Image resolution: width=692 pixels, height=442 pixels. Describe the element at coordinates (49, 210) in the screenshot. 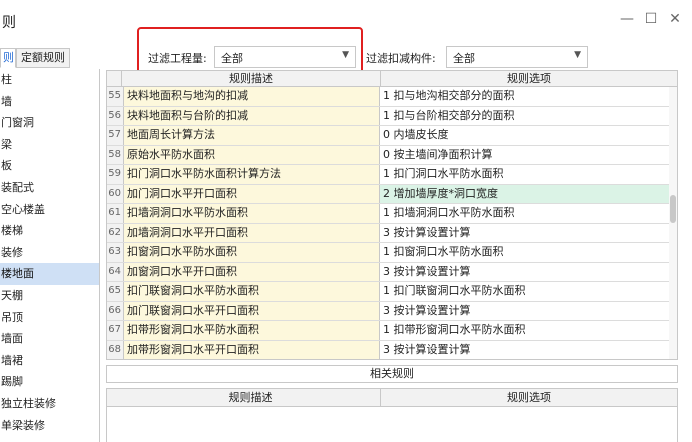

I see `sidebar-item: 空心楼盖` at that location.